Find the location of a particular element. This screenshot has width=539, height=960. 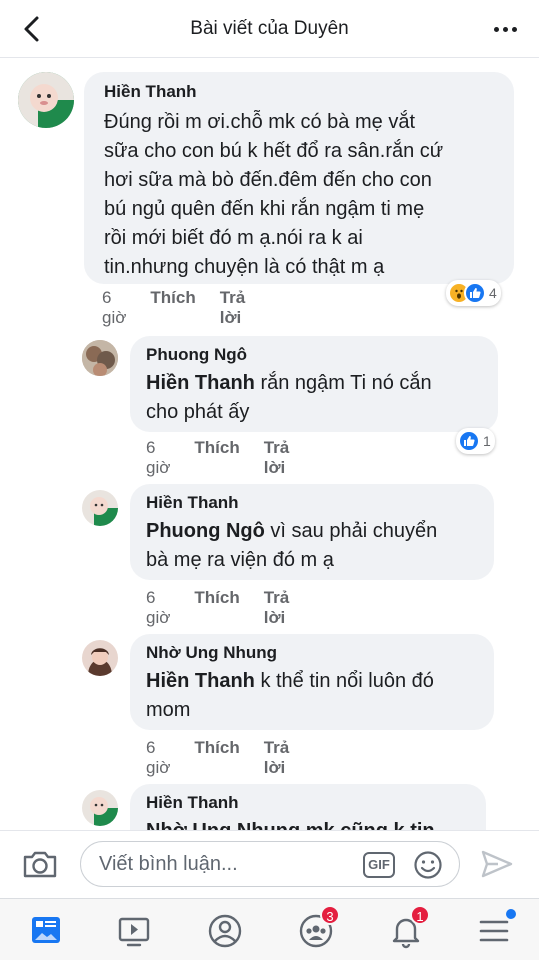

comment-text-line: Hiền Thanh k thể tin nổi luôn đó is located at coordinates (320, 681).